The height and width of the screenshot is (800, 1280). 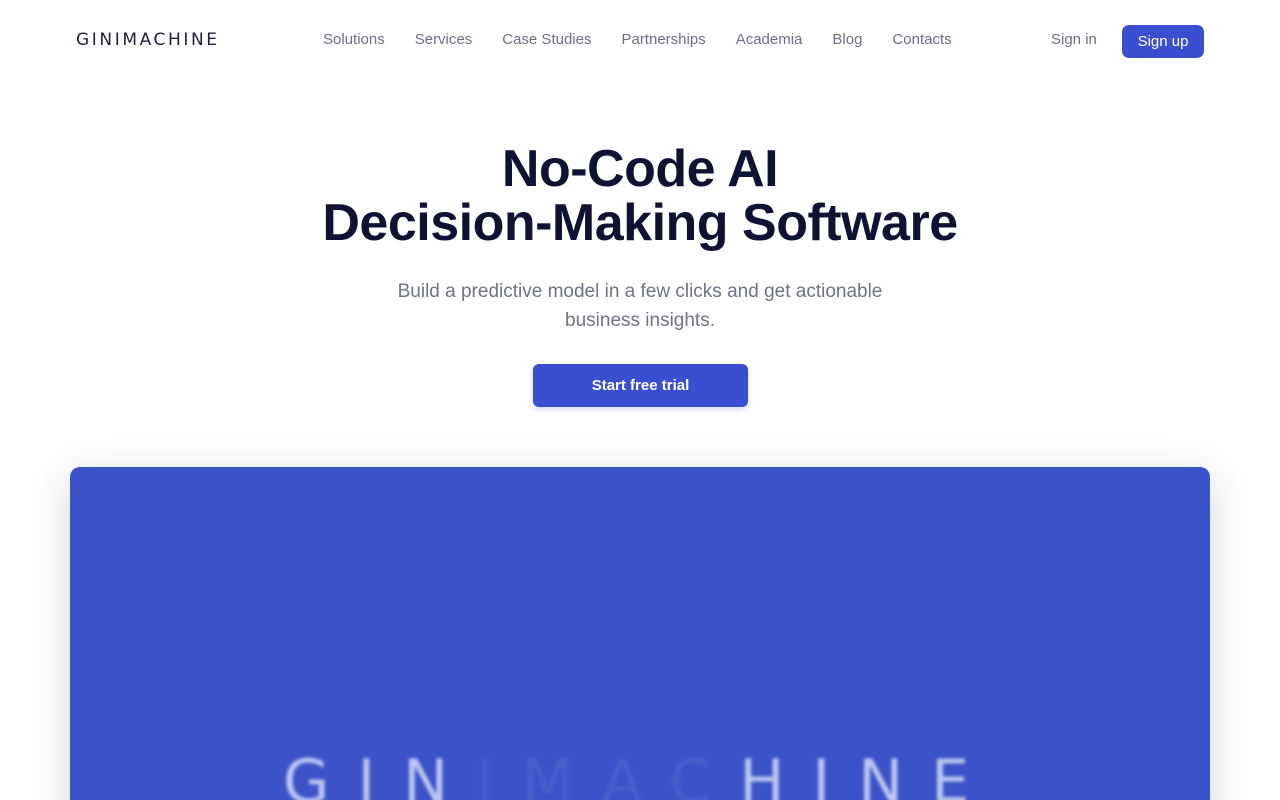 I want to click on nav-item-case-studies: Case Studies, so click(x=546, y=40).